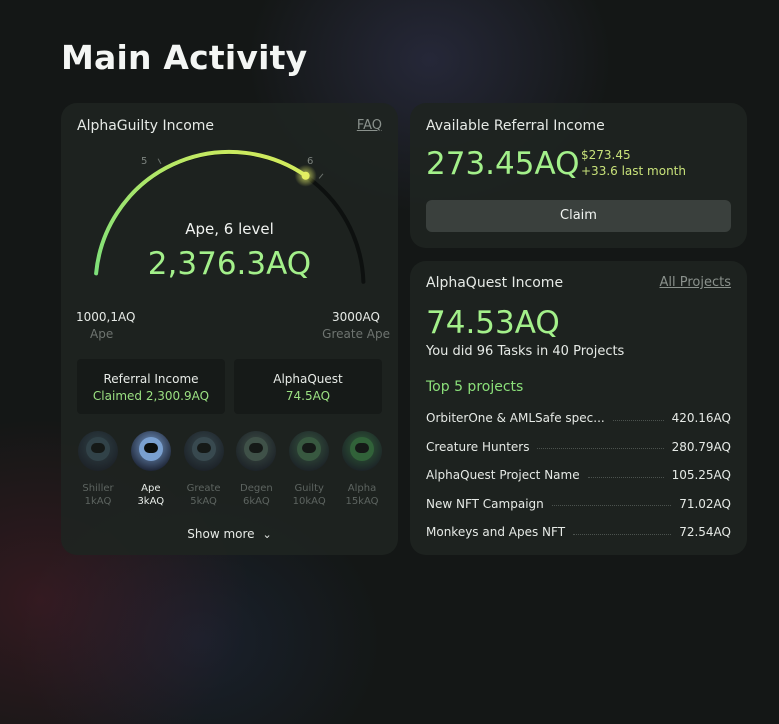  I want to click on level-price: 5kAQ, so click(203, 501).